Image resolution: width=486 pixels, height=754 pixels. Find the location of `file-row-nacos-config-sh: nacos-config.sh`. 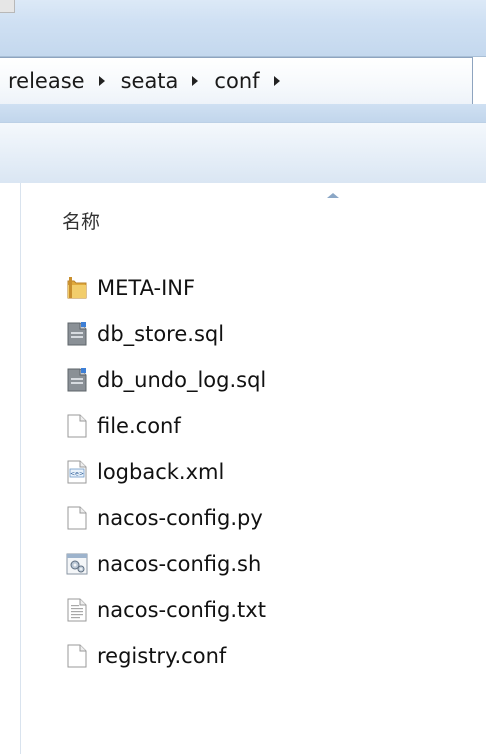

file-row-nacos-config-sh: nacos-config.sh is located at coordinates (166, 564).